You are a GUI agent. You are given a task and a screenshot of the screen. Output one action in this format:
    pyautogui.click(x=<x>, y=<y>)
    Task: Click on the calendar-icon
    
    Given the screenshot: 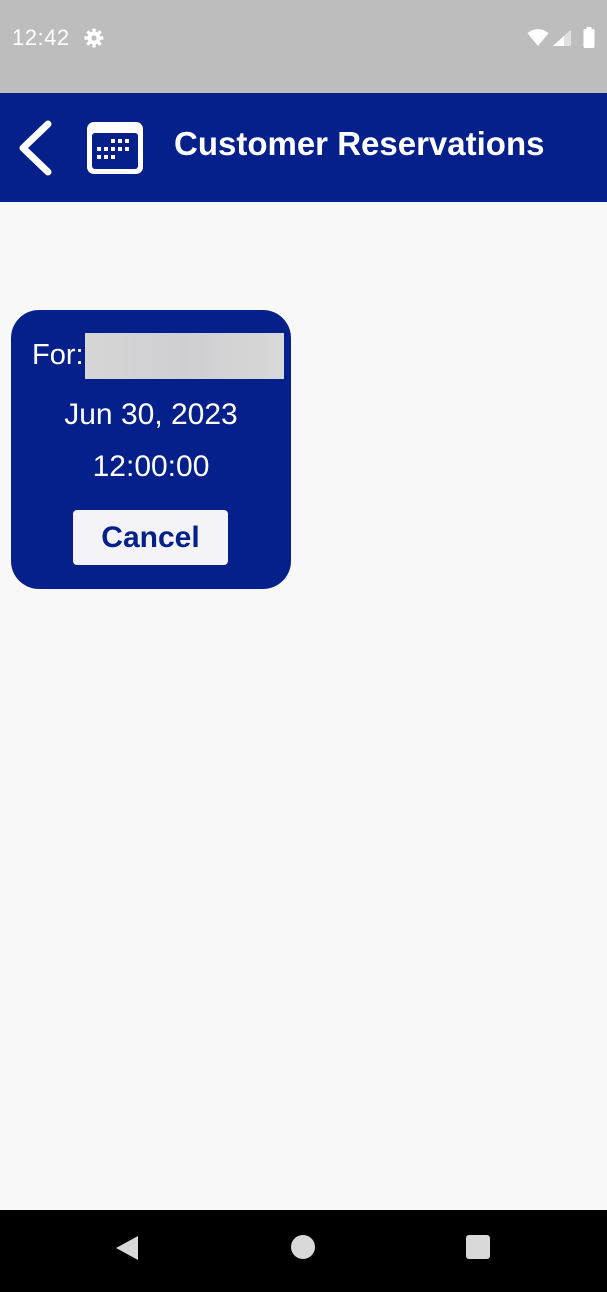 What is the action you would take?
    pyautogui.click(x=115, y=148)
    